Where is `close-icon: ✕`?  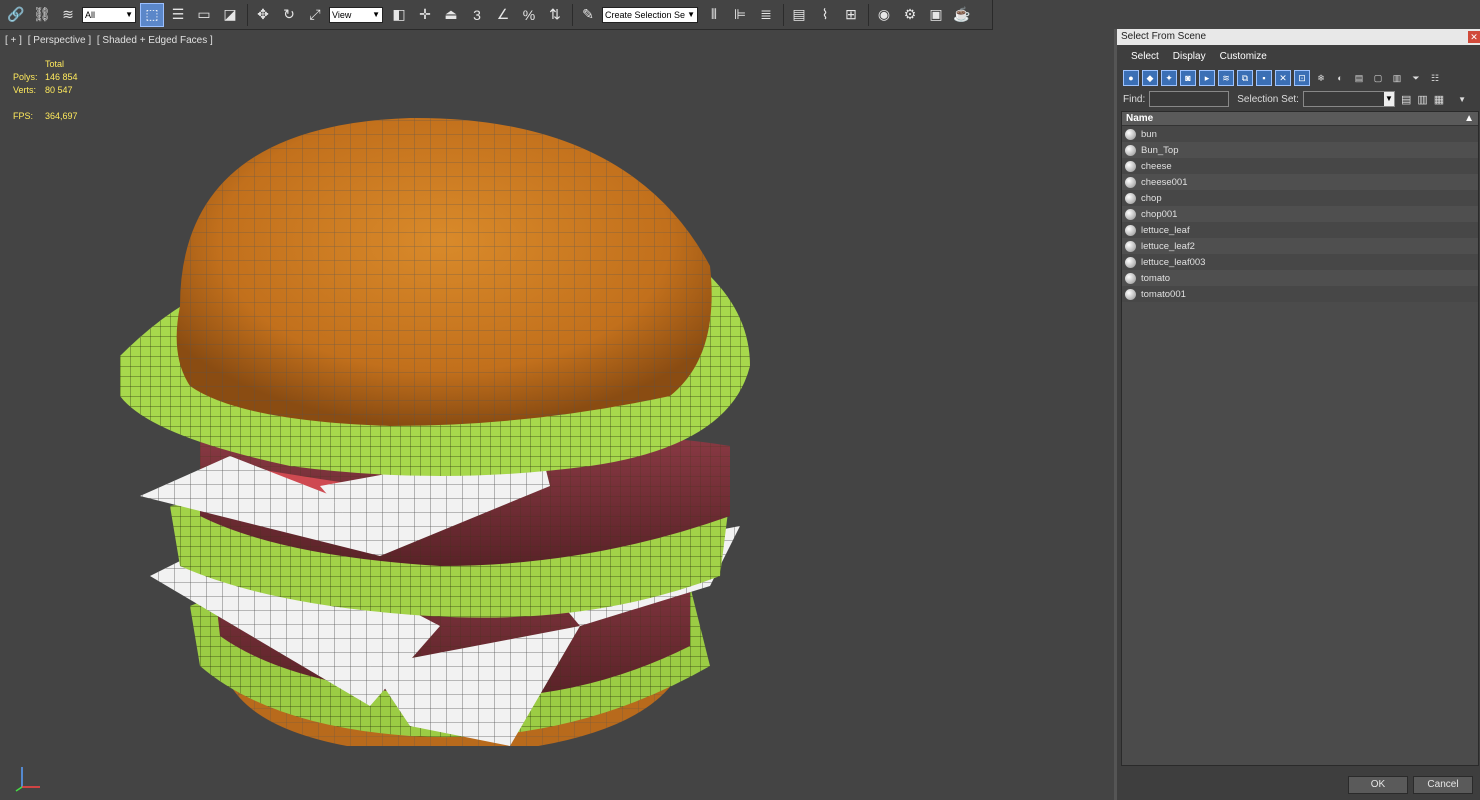
close-icon: ✕ is located at coordinates (1474, 37).